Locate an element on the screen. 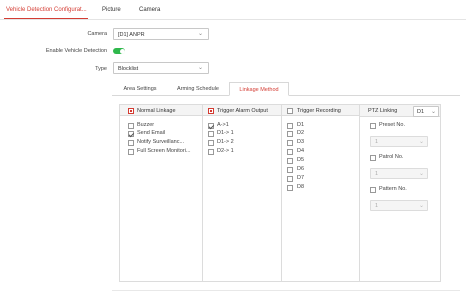 This screenshot has height=295, width=466. full-screen-monitoring-checkbox is located at coordinates (131, 152).